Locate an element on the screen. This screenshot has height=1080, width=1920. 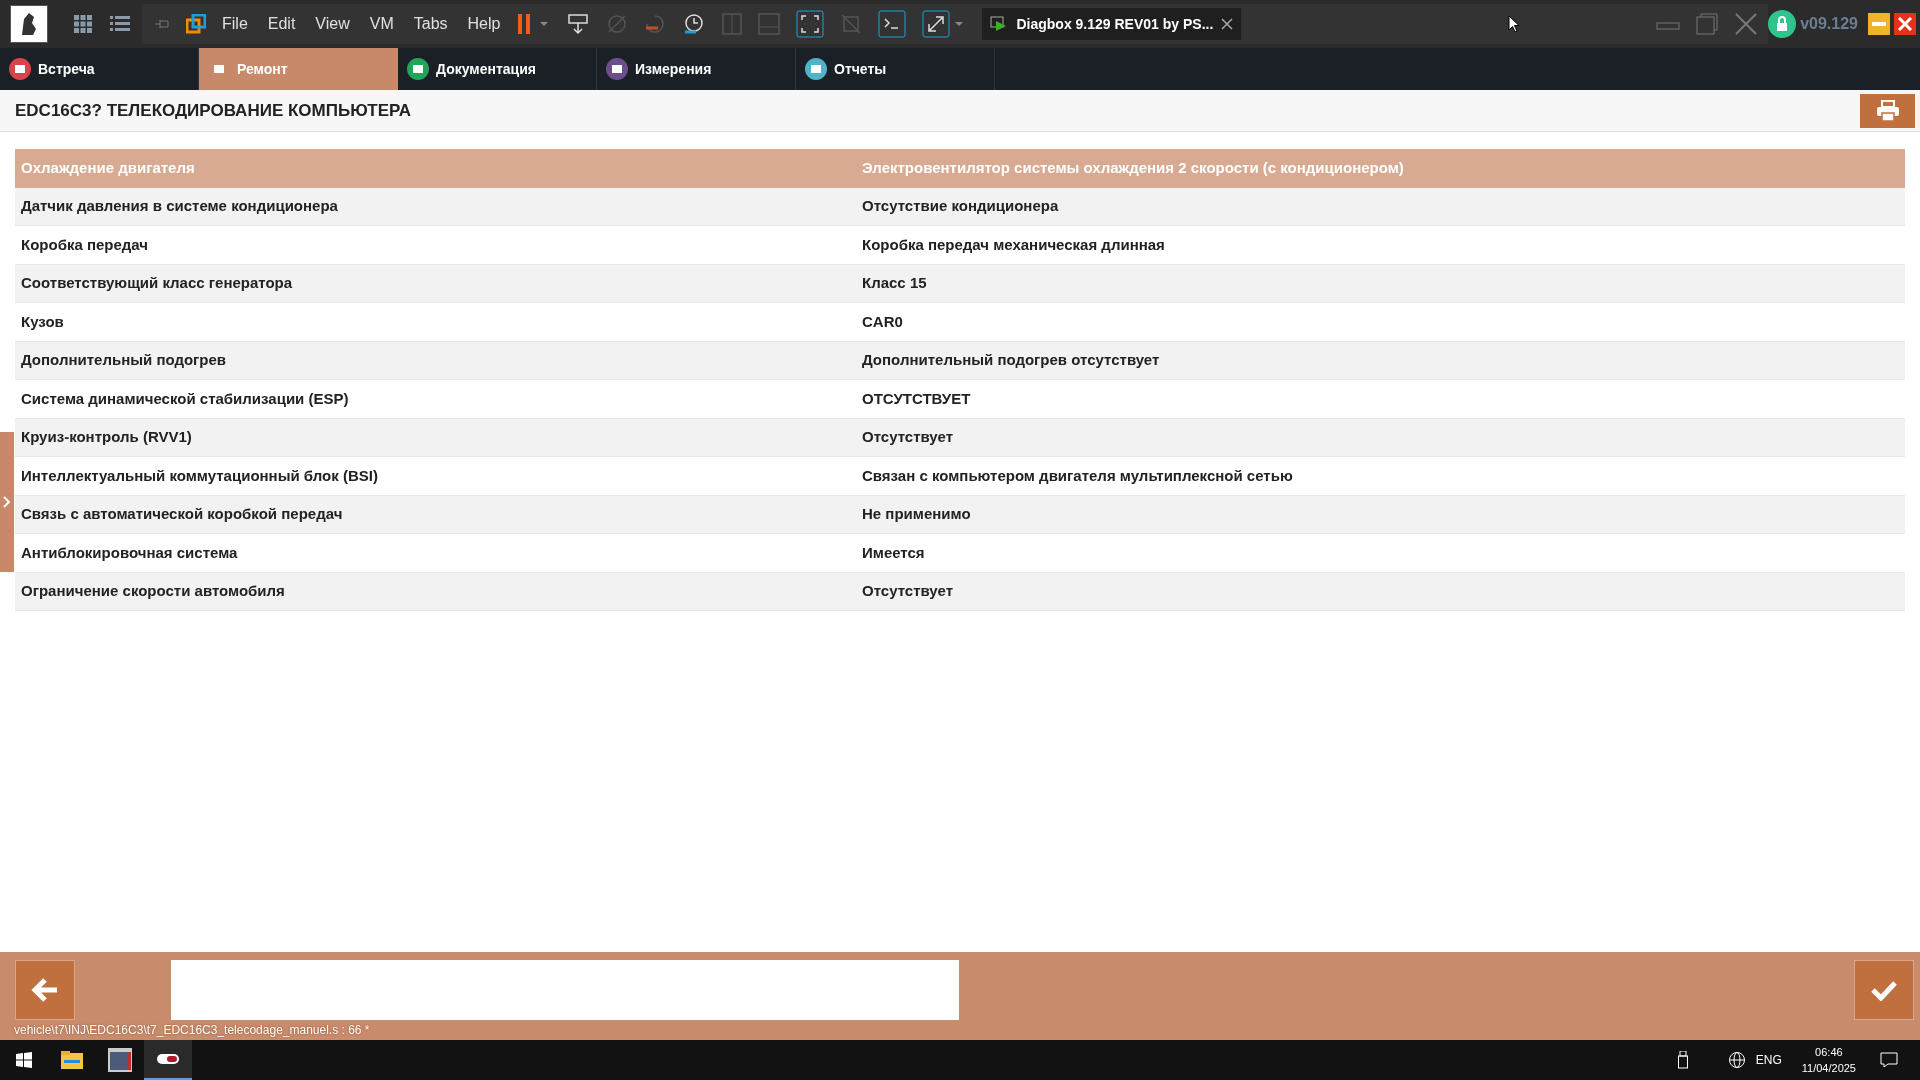
restore-icon is located at coordinates (1707, 24).